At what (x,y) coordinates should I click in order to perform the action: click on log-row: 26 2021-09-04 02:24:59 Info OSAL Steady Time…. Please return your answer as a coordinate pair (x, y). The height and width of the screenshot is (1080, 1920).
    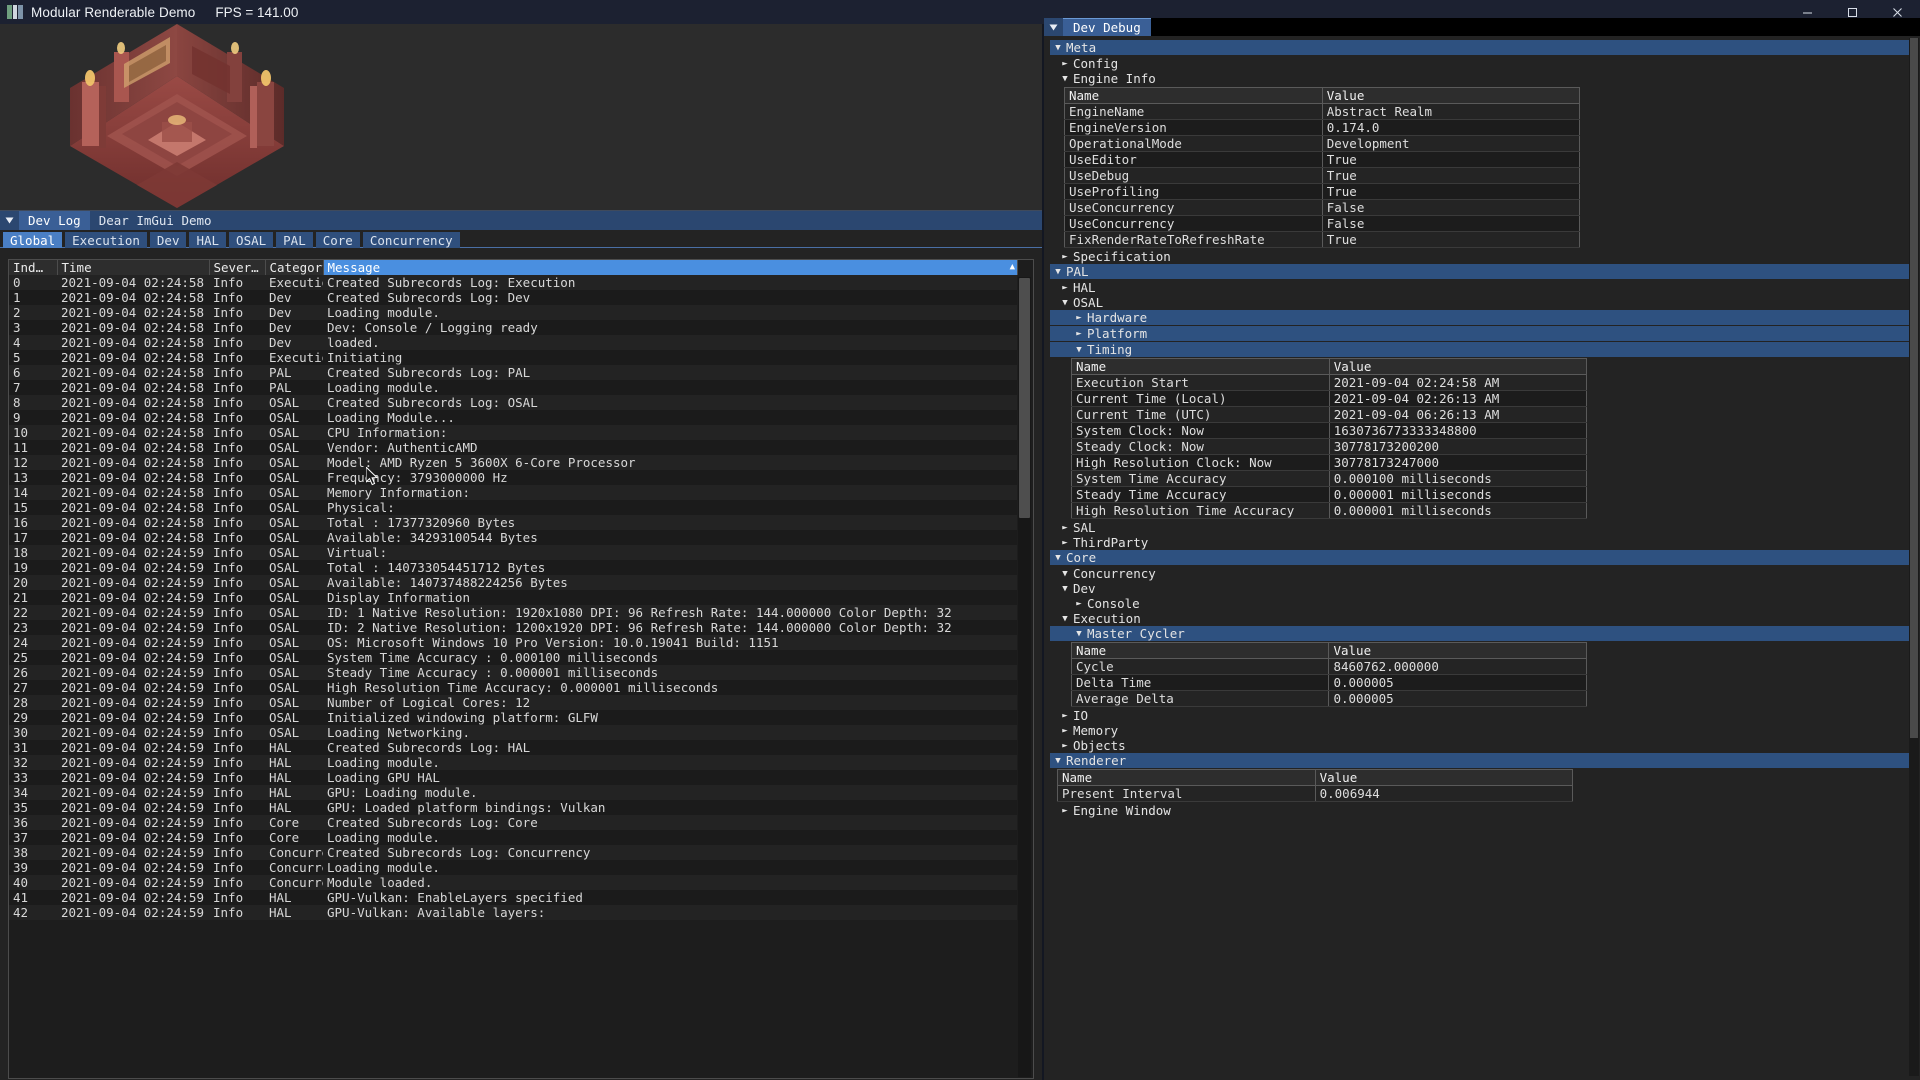
    Looking at the image, I should click on (513, 672).